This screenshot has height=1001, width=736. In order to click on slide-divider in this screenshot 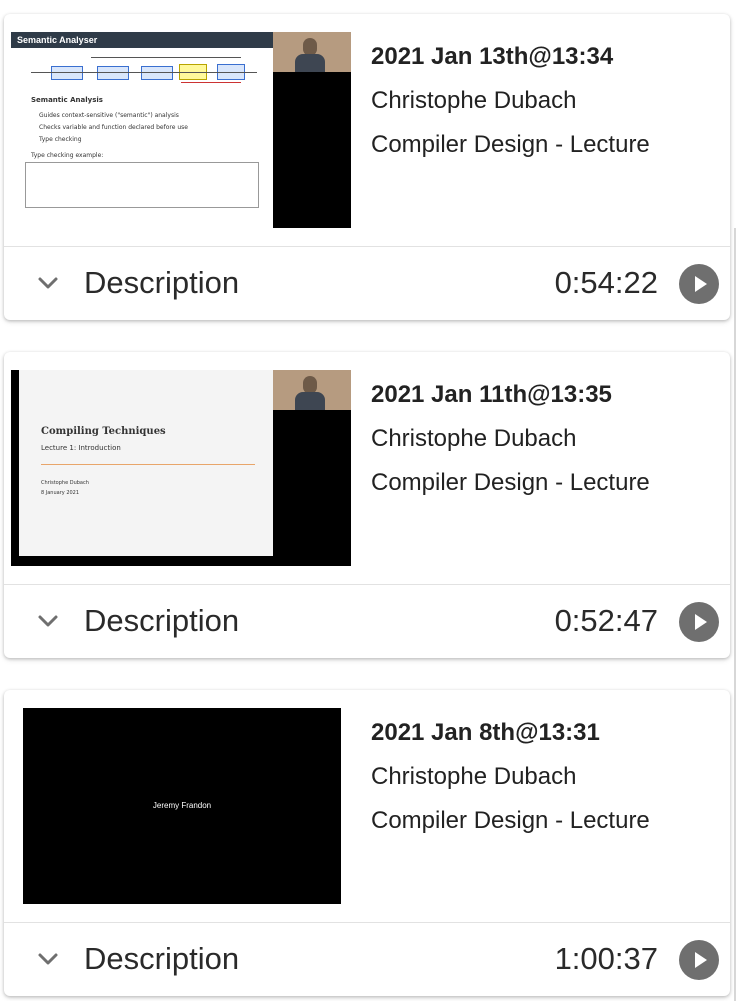, I will do `click(148, 464)`.